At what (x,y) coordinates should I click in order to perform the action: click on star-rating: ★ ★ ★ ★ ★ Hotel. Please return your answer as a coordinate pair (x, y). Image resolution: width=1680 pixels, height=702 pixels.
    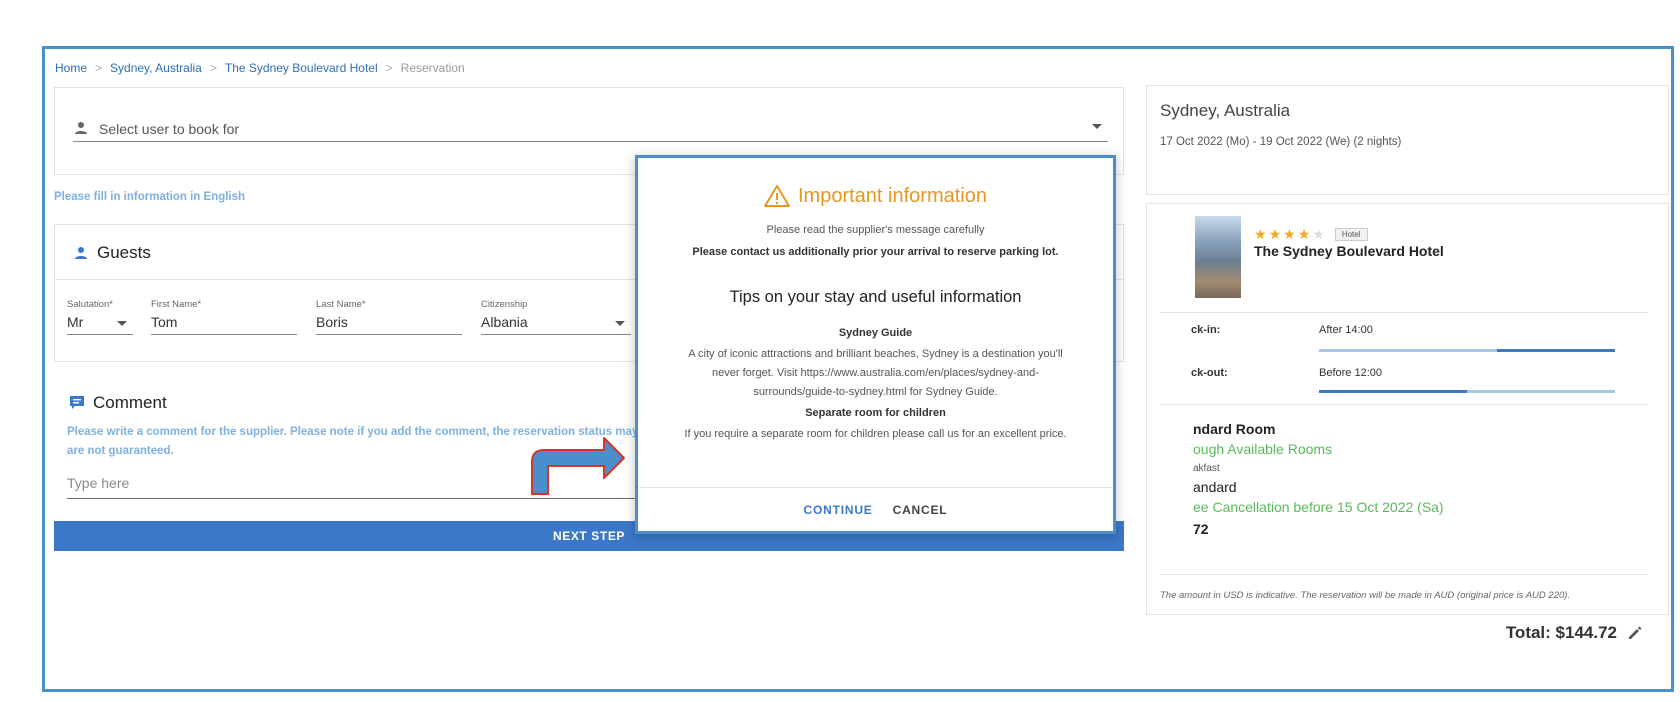
    Looking at the image, I should click on (1311, 234).